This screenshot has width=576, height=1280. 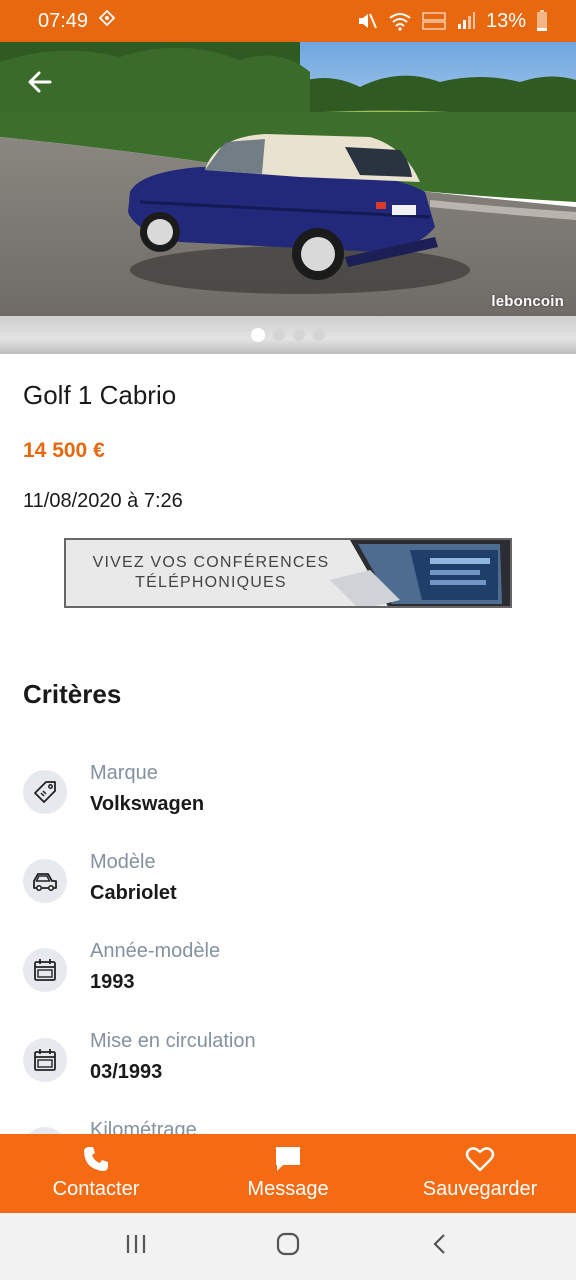 I want to click on criteria-title: Critères, so click(x=72, y=694).